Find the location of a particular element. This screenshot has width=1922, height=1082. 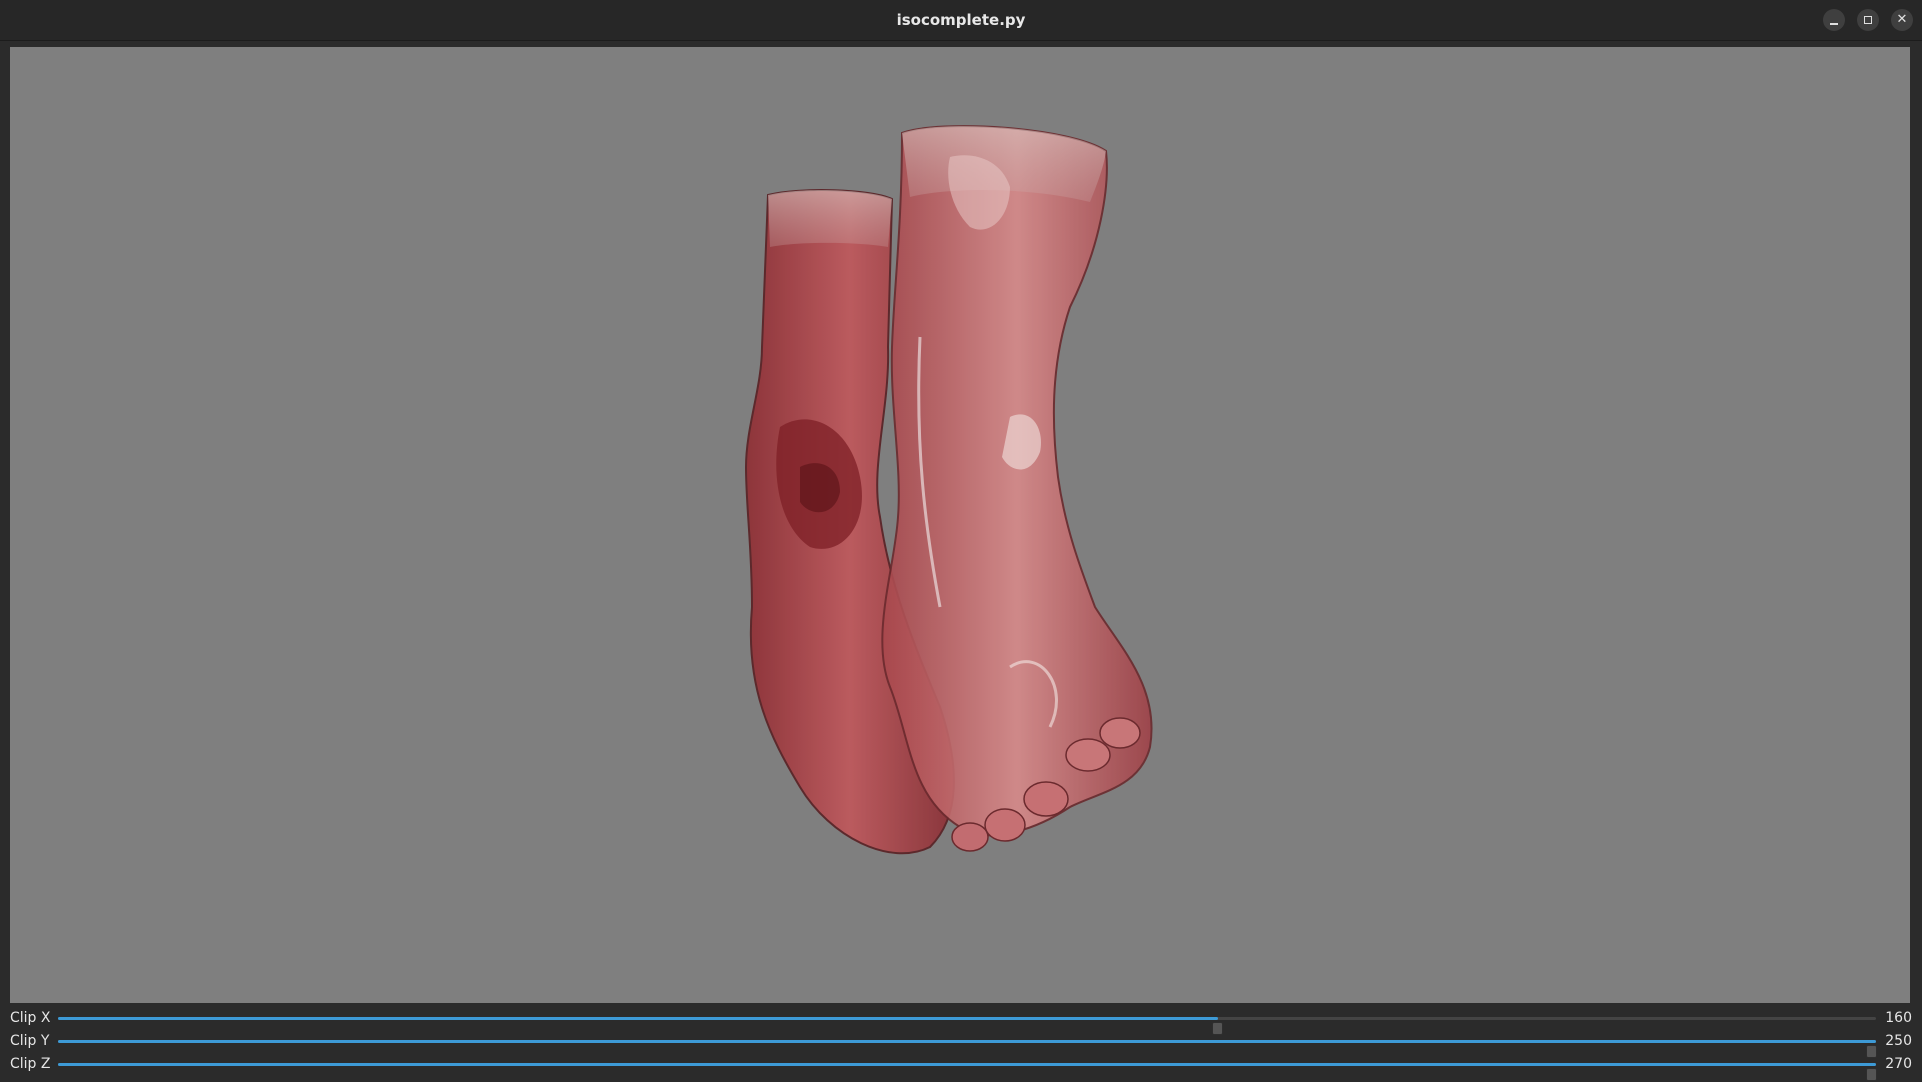

window-title: isocomplete.py is located at coordinates (961, 20).